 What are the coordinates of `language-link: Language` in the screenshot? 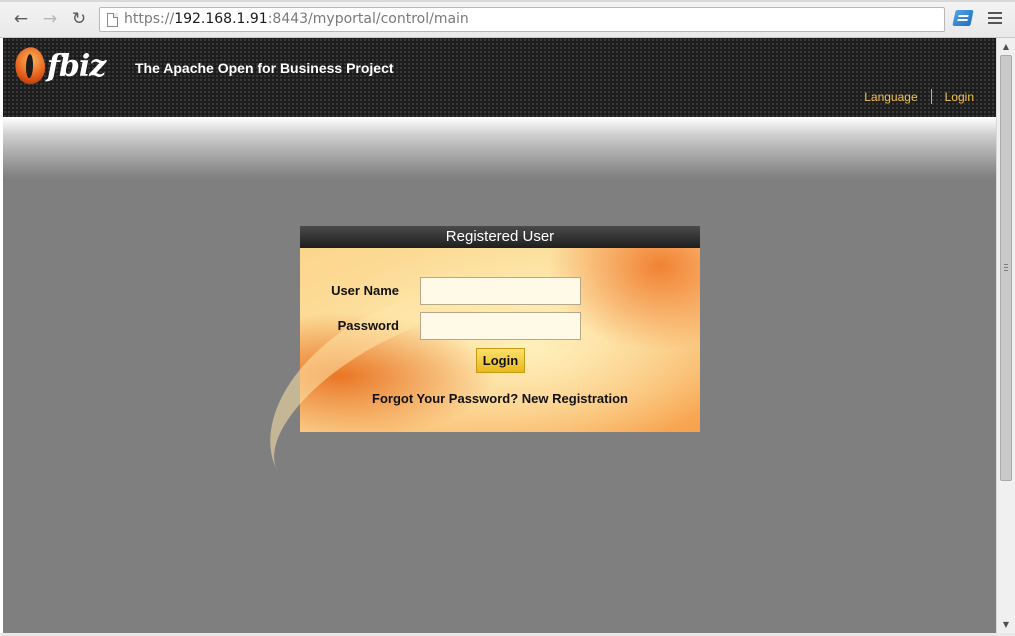 It's located at (890, 97).